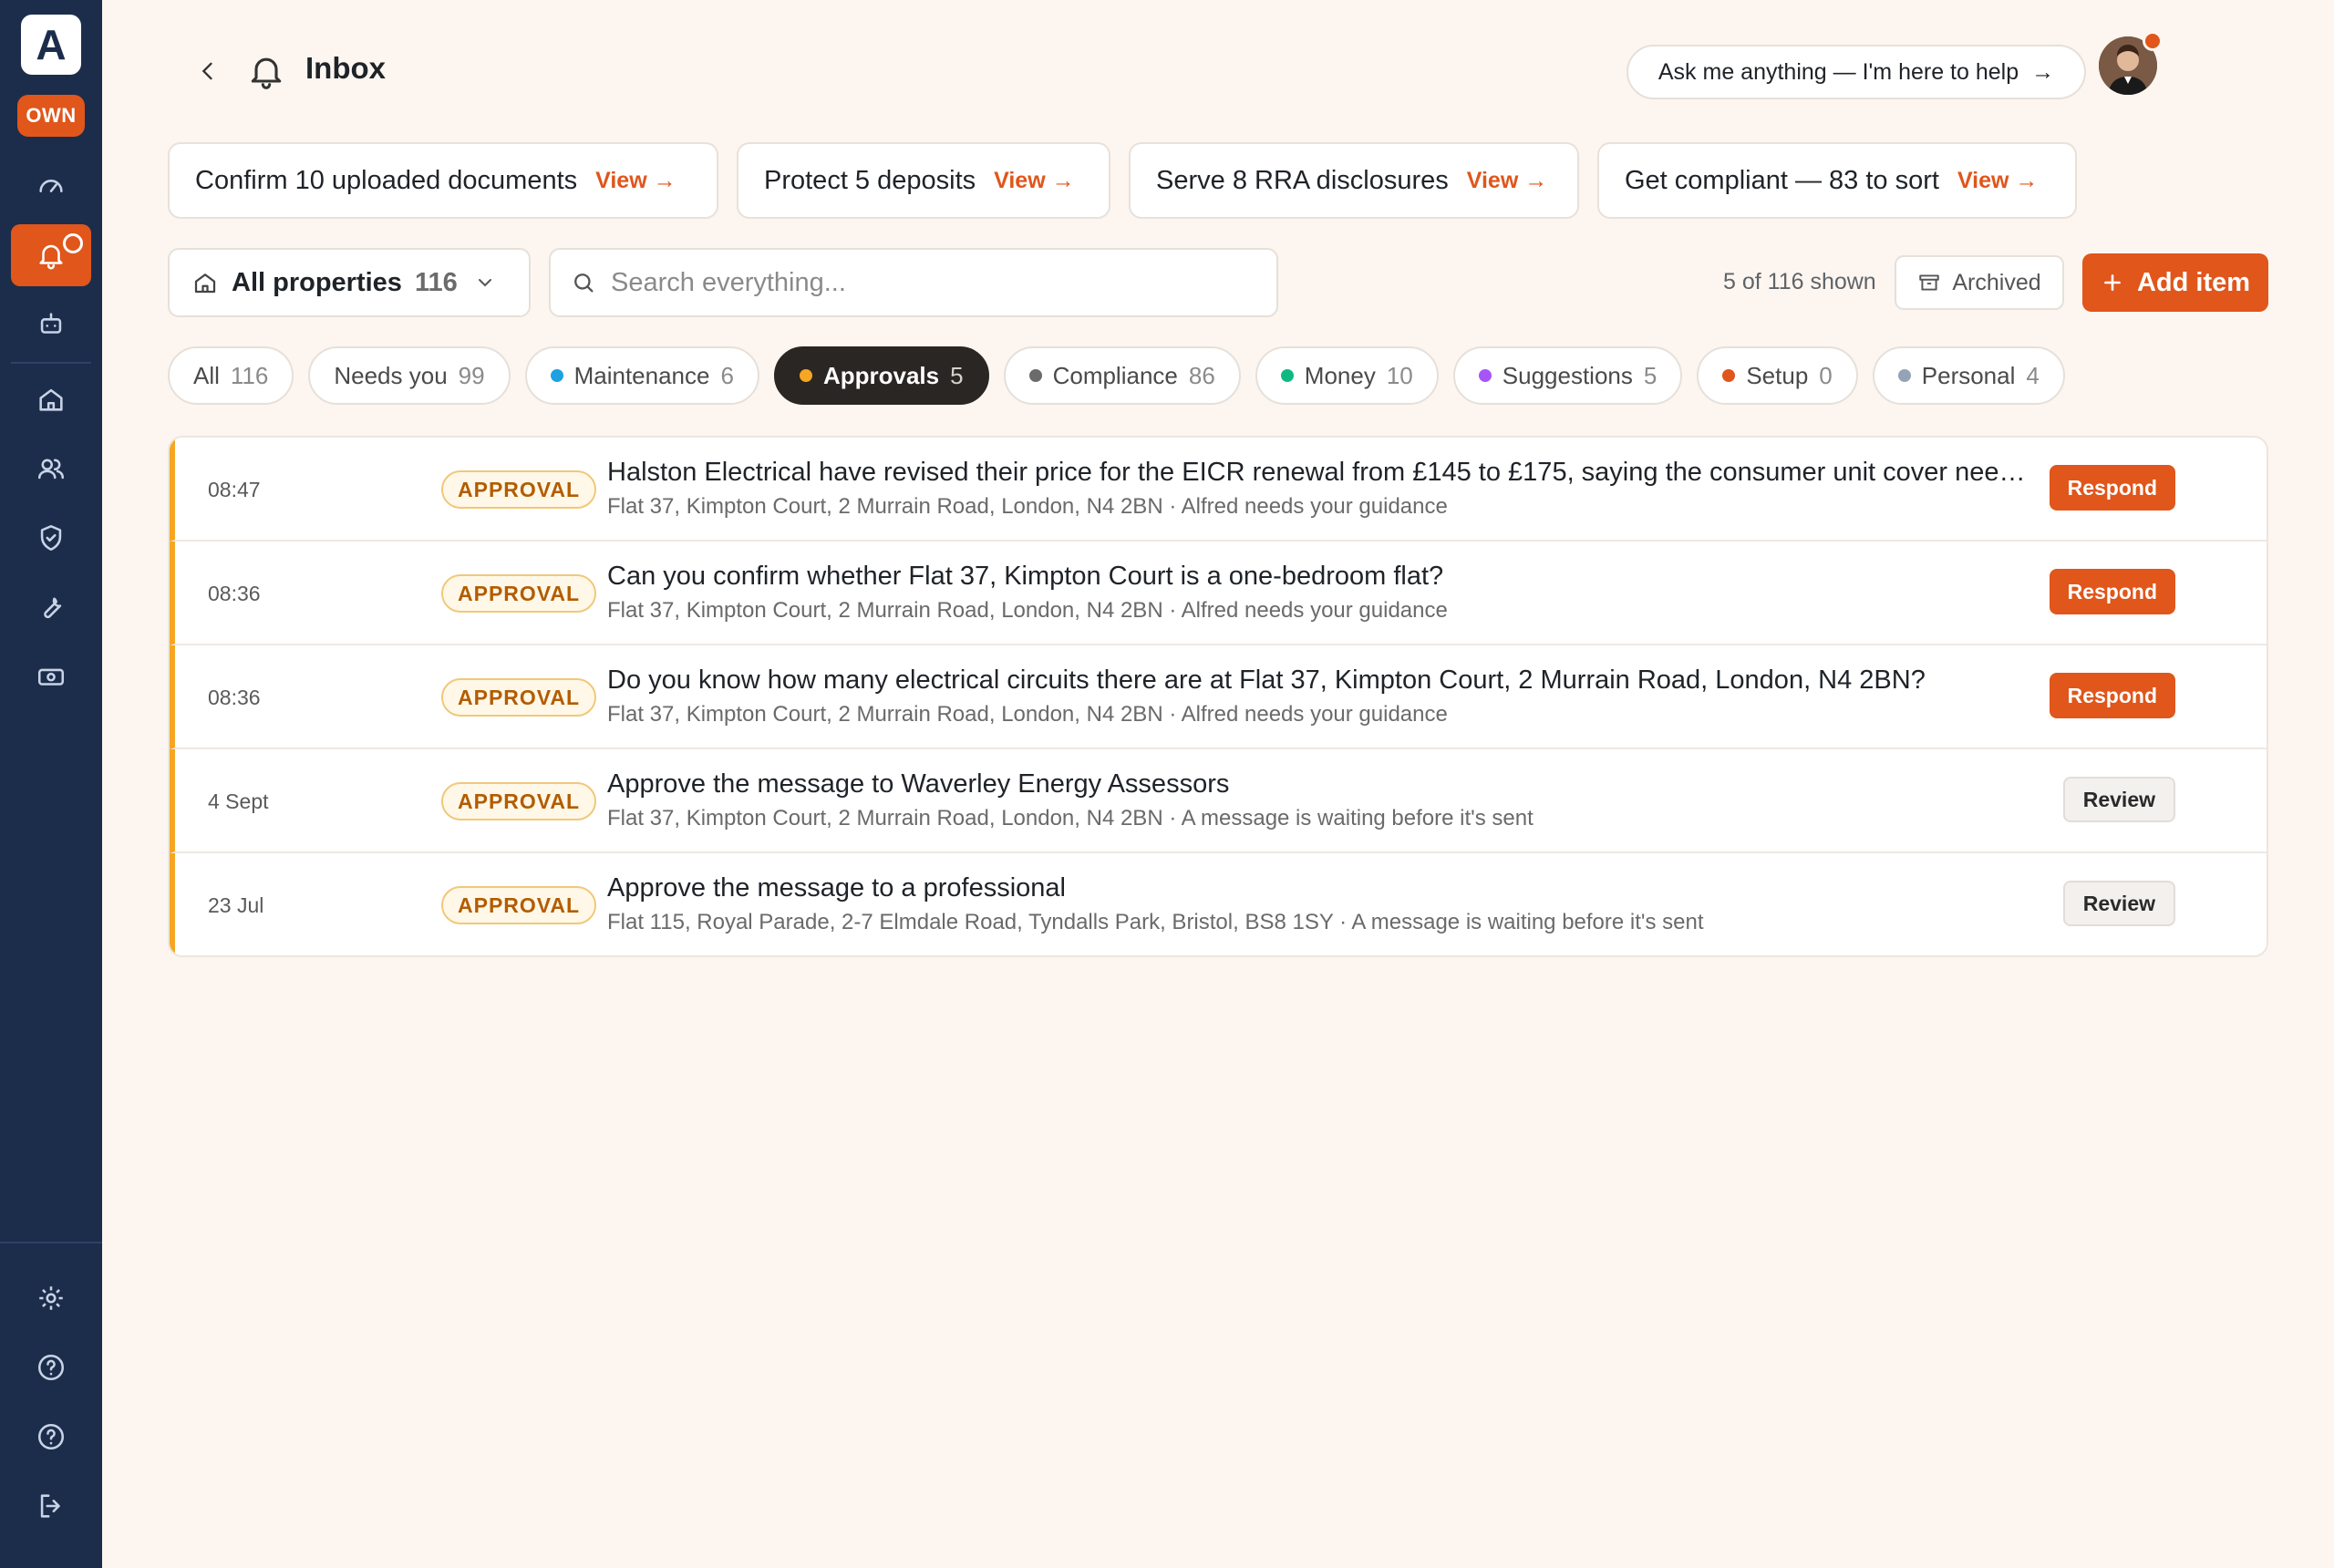 Image resolution: width=2334 pixels, height=1568 pixels. What do you see at coordinates (1201, 375) in the screenshot?
I see `tab-count: 86` at bounding box center [1201, 375].